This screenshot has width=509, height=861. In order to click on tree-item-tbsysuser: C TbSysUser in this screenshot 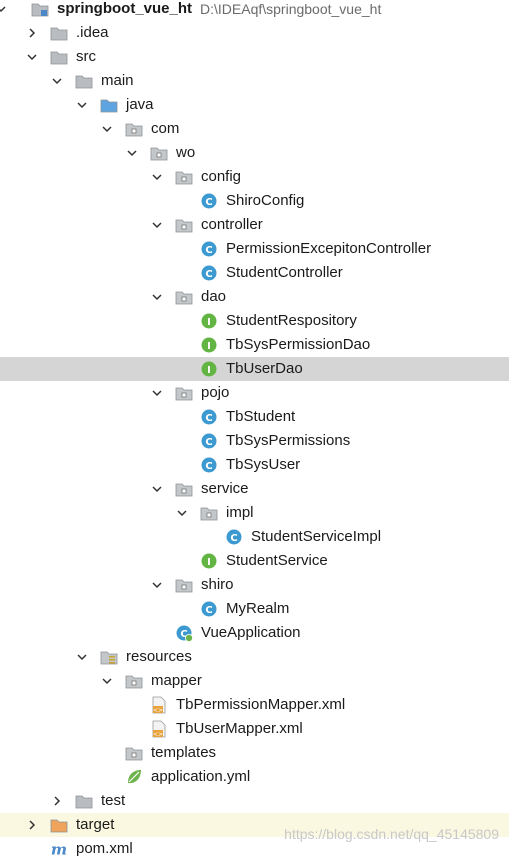, I will do `click(254, 465)`.